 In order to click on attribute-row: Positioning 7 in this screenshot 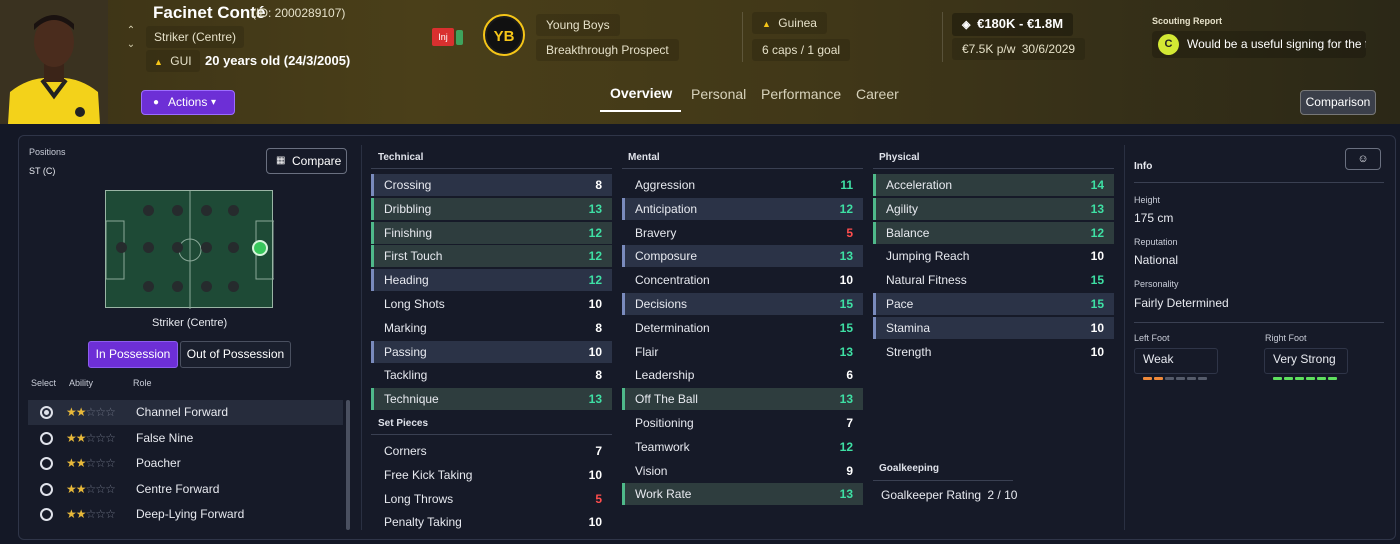, I will do `click(742, 423)`.